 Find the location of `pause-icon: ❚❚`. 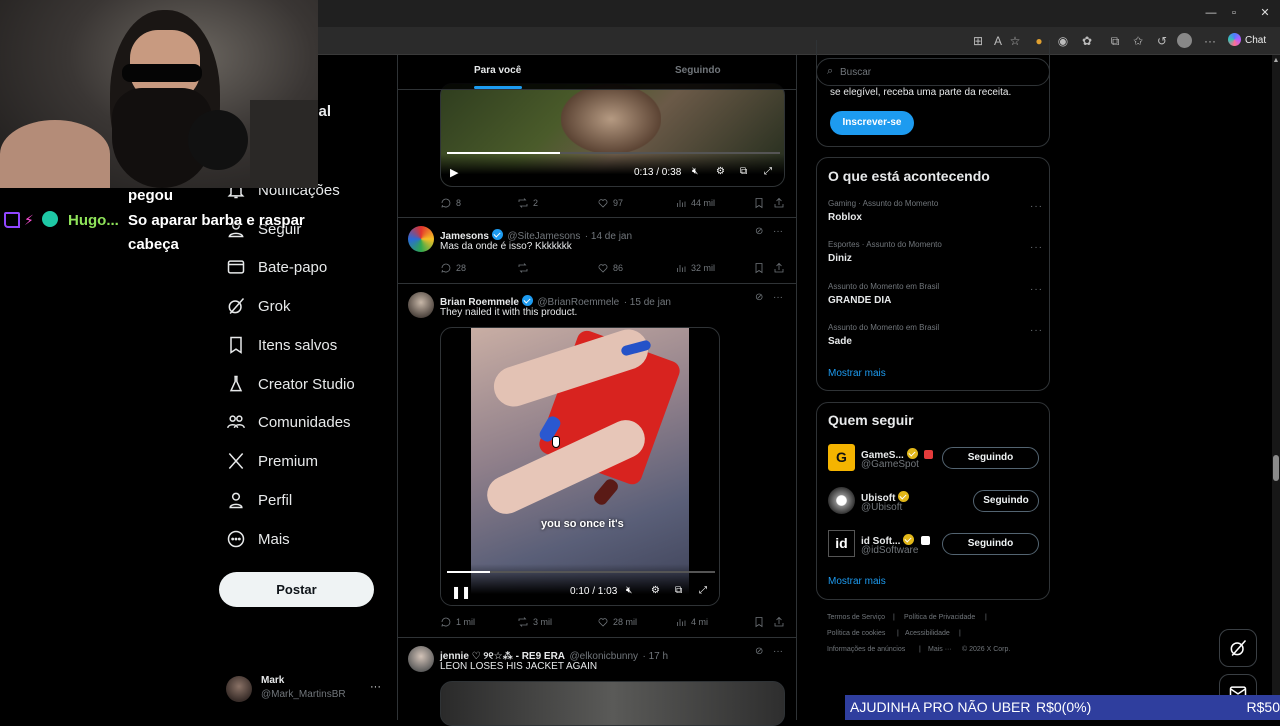

pause-icon: ❚❚ is located at coordinates (461, 592).